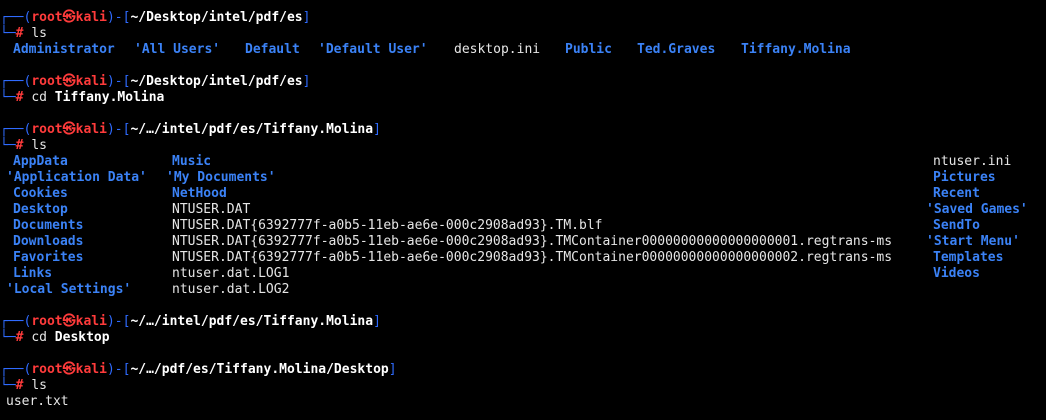  I want to click on directory-entry: Administrator, so click(64, 50).